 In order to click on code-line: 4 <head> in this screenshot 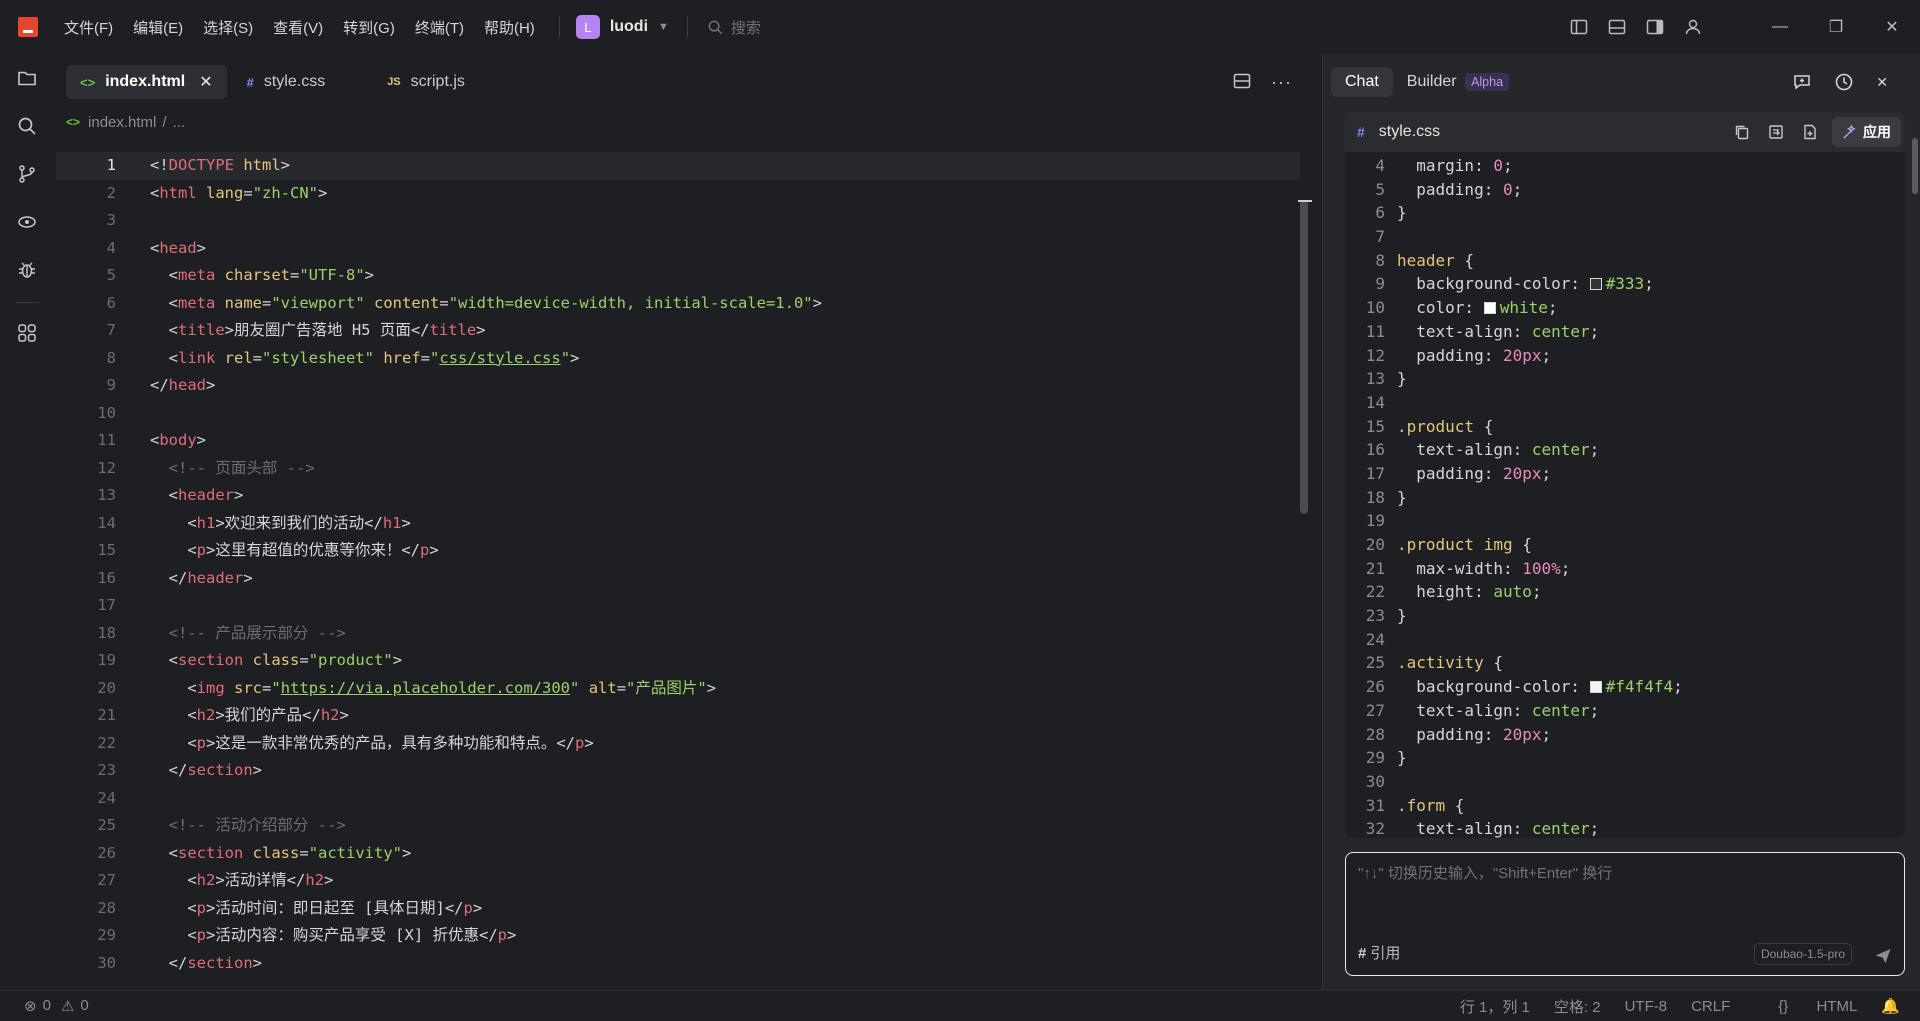, I will do `click(678, 249)`.